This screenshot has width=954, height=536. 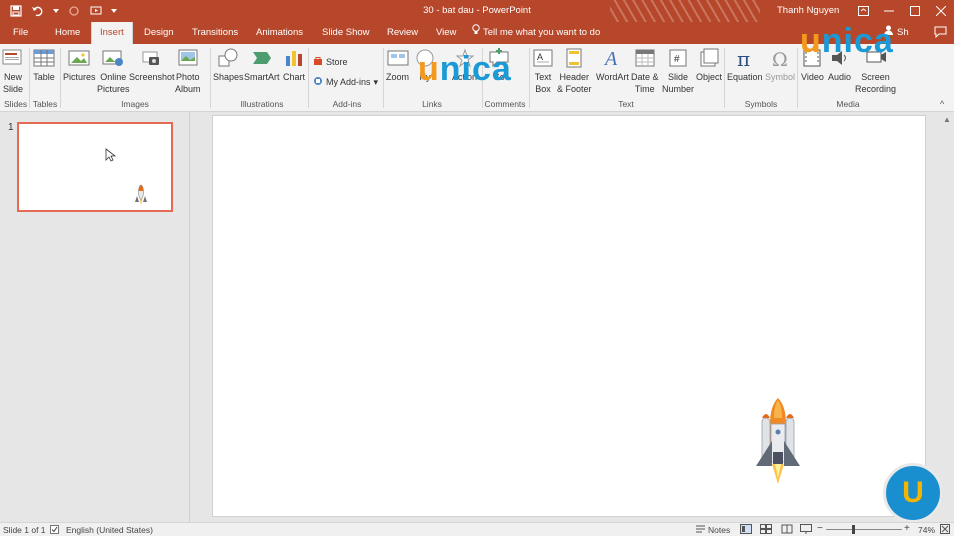 I want to click on group-slides-label: Slides, so click(x=16, y=104).